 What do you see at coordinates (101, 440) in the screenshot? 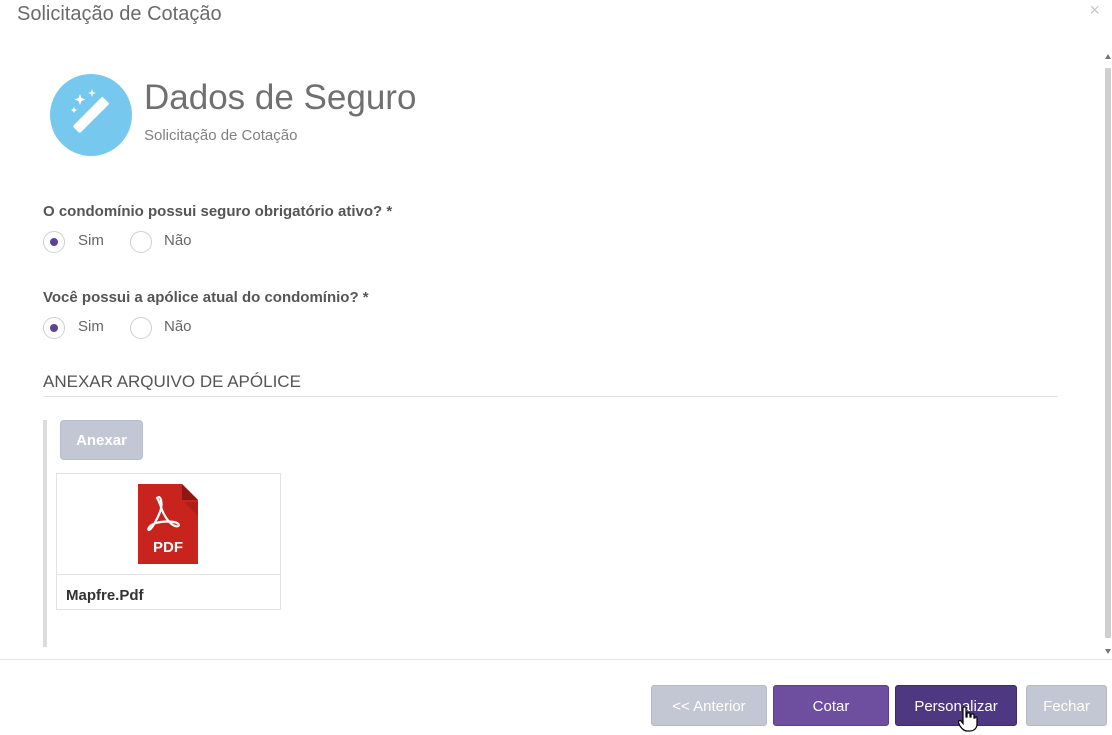
I see `attach-button: Anexar` at bounding box center [101, 440].